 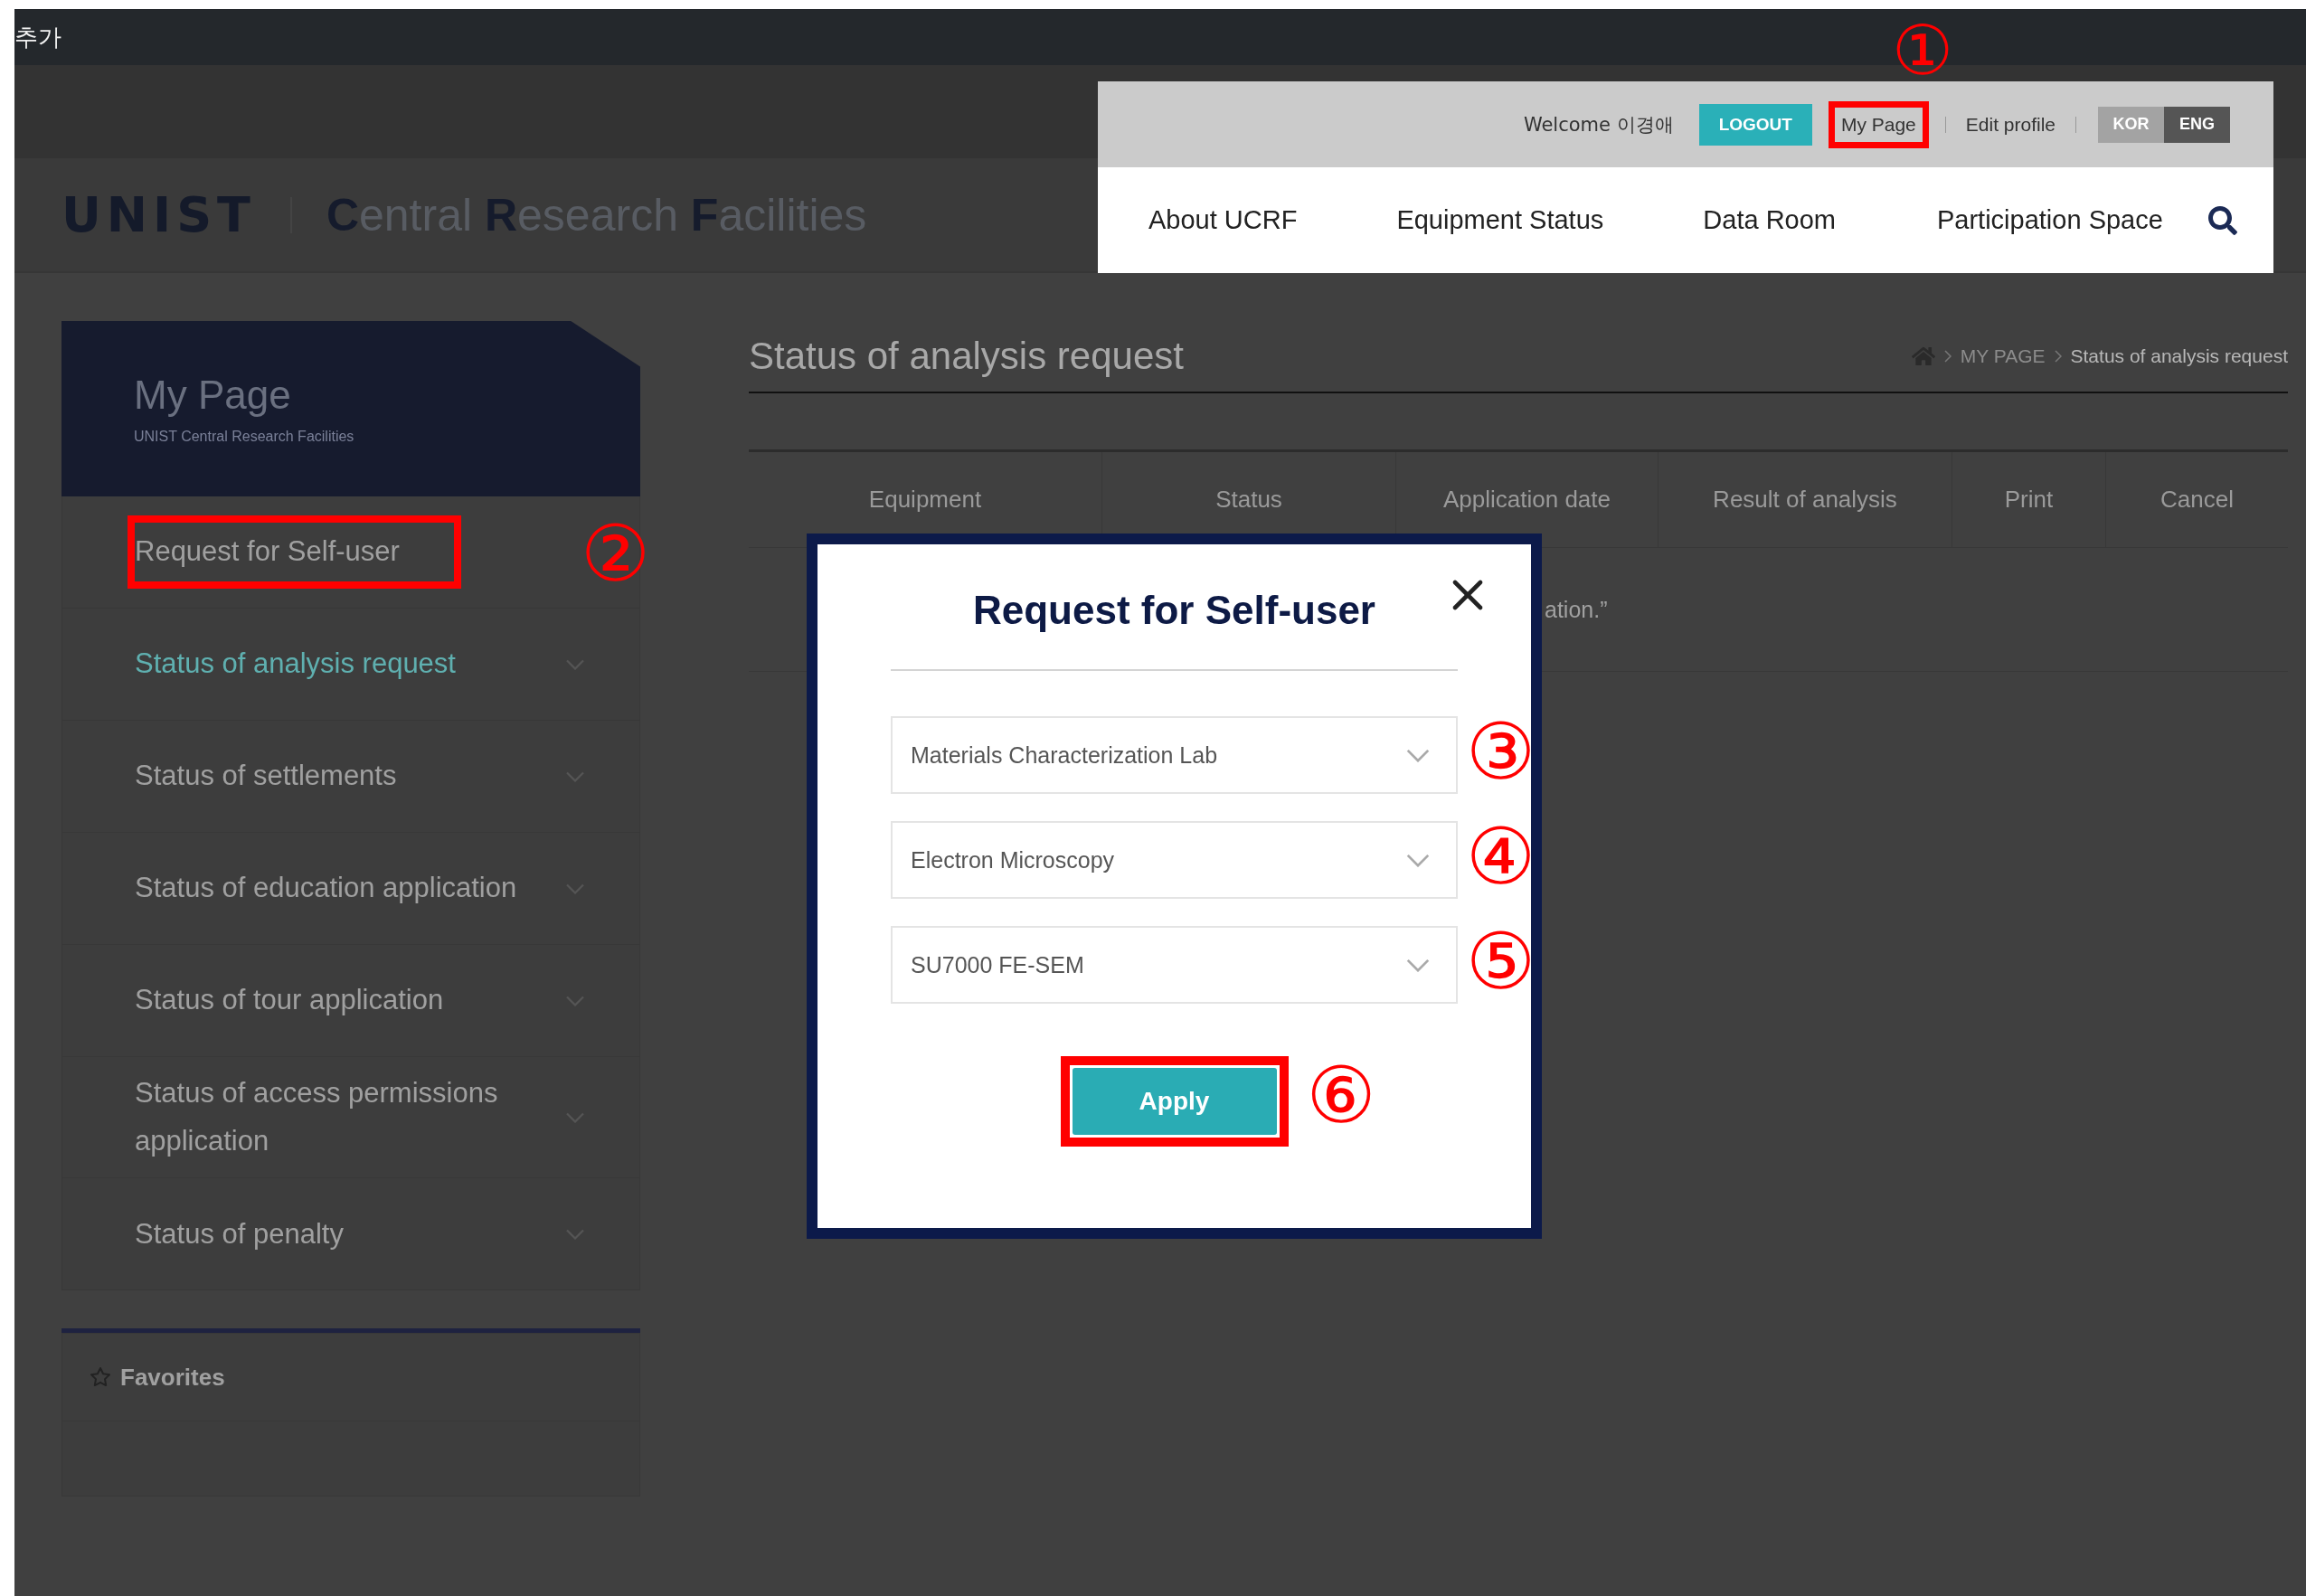 What do you see at coordinates (1922, 50) in the screenshot?
I see `callout-number: ①` at bounding box center [1922, 50].